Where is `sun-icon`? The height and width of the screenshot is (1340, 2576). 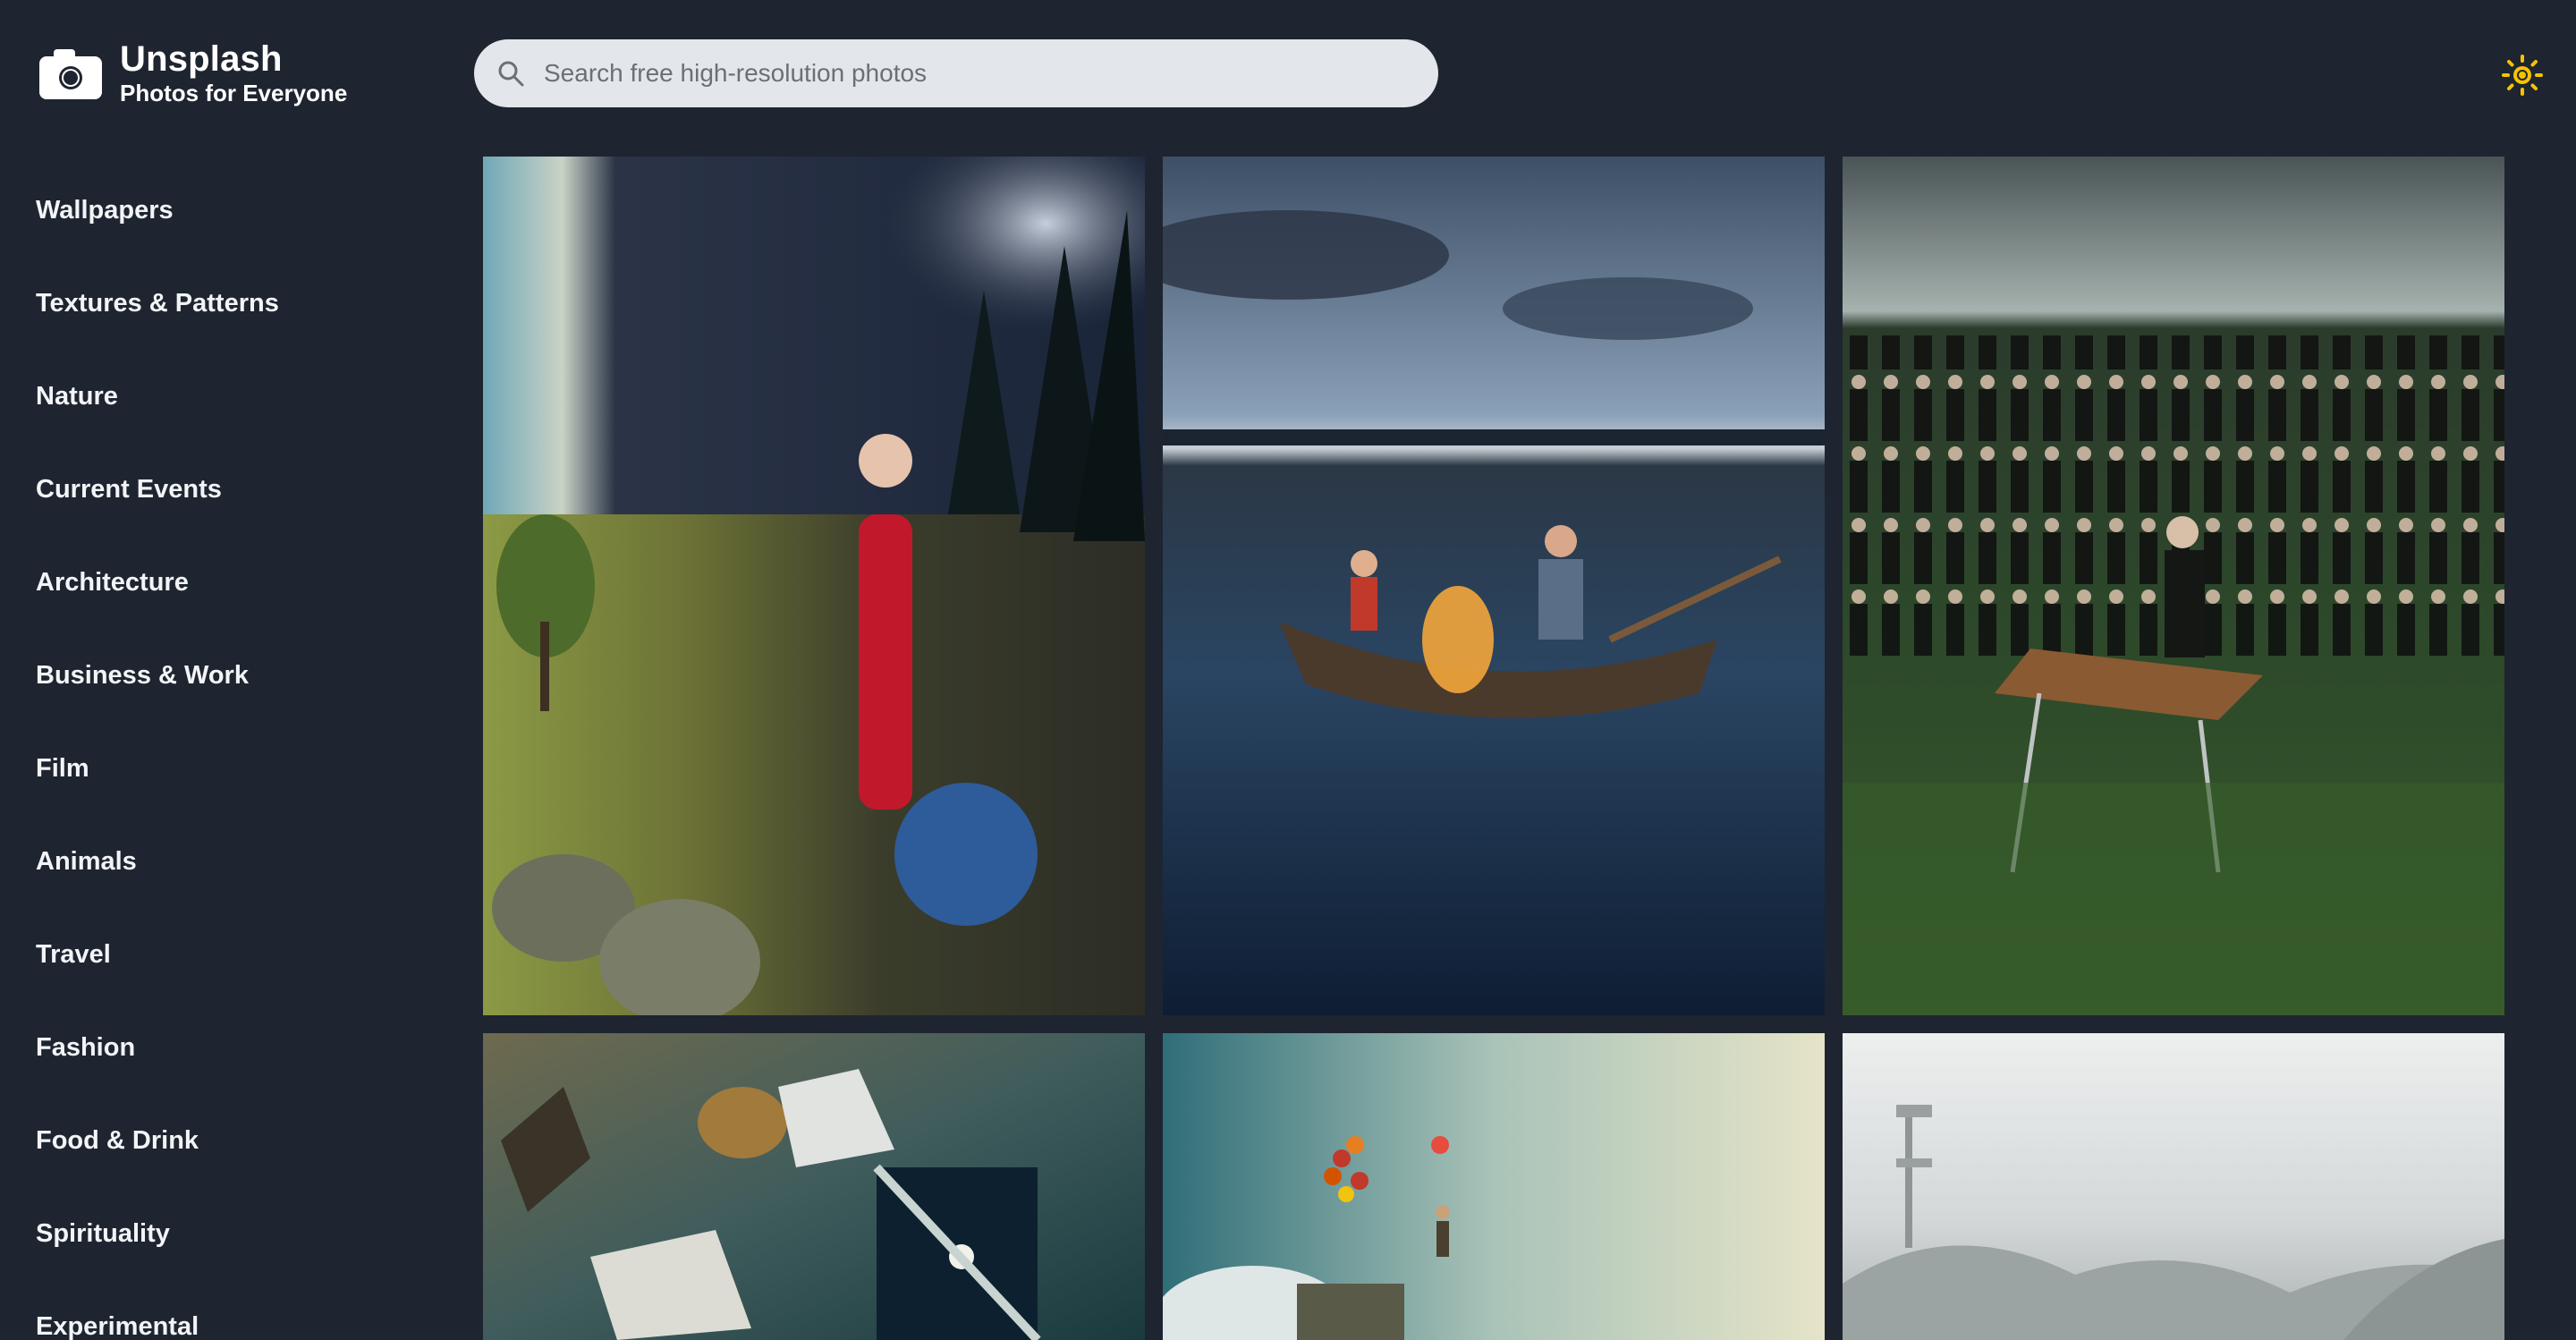 sun-icon is located at coordinates (2522, 75).